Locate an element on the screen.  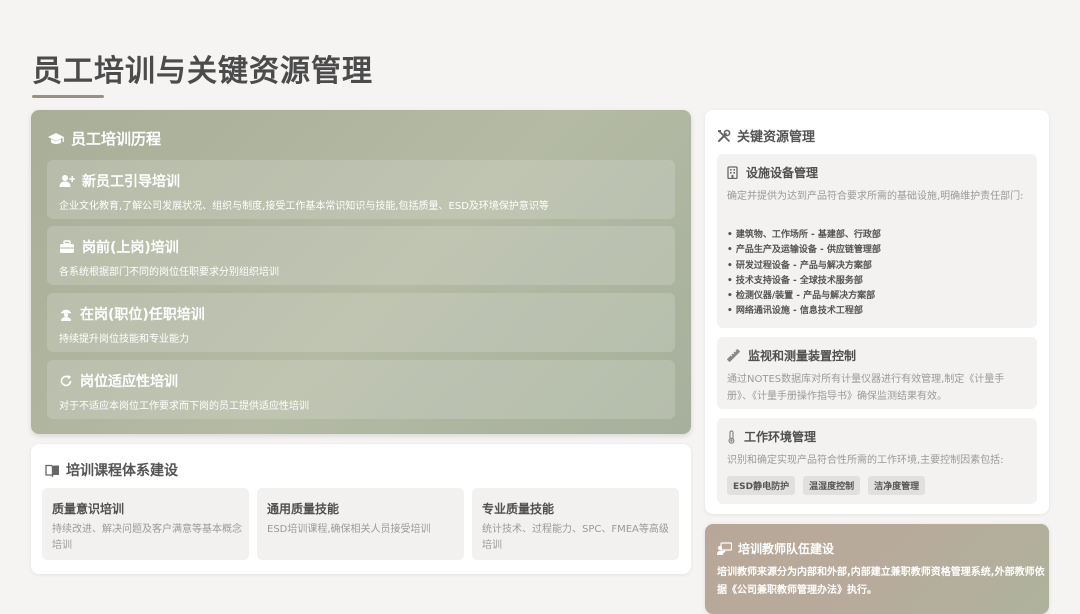
key-resources-title: 关键资源管理 is located at coordinates (776, 137).